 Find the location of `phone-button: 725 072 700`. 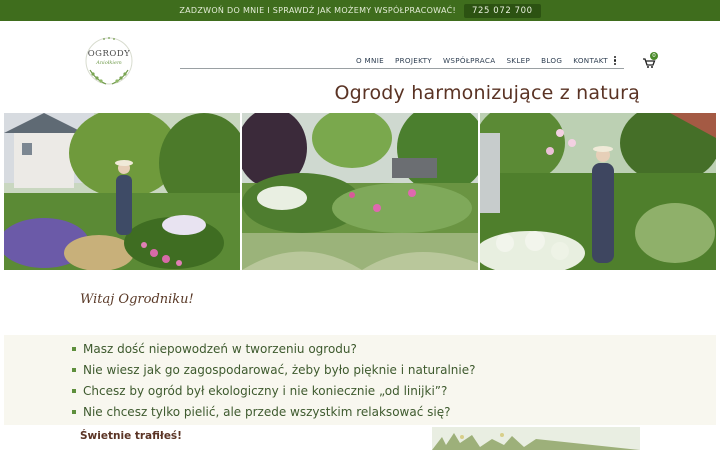

phone-button: 725 072 700 is located at coordinates (502, 10).